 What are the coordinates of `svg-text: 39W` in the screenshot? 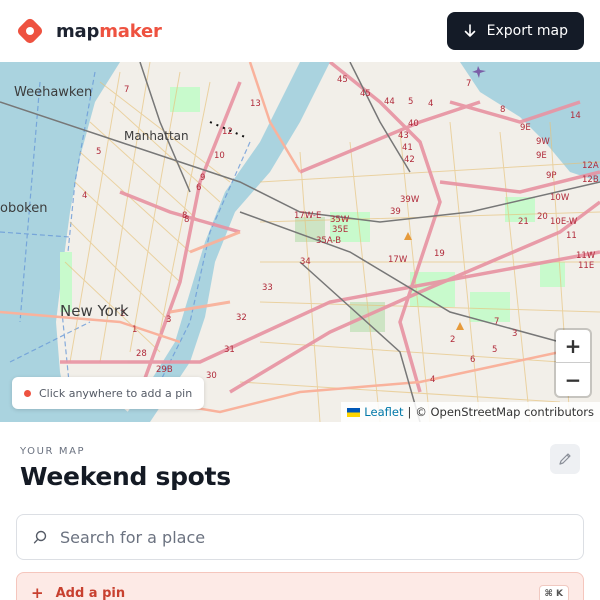 It's located at (410, 200).